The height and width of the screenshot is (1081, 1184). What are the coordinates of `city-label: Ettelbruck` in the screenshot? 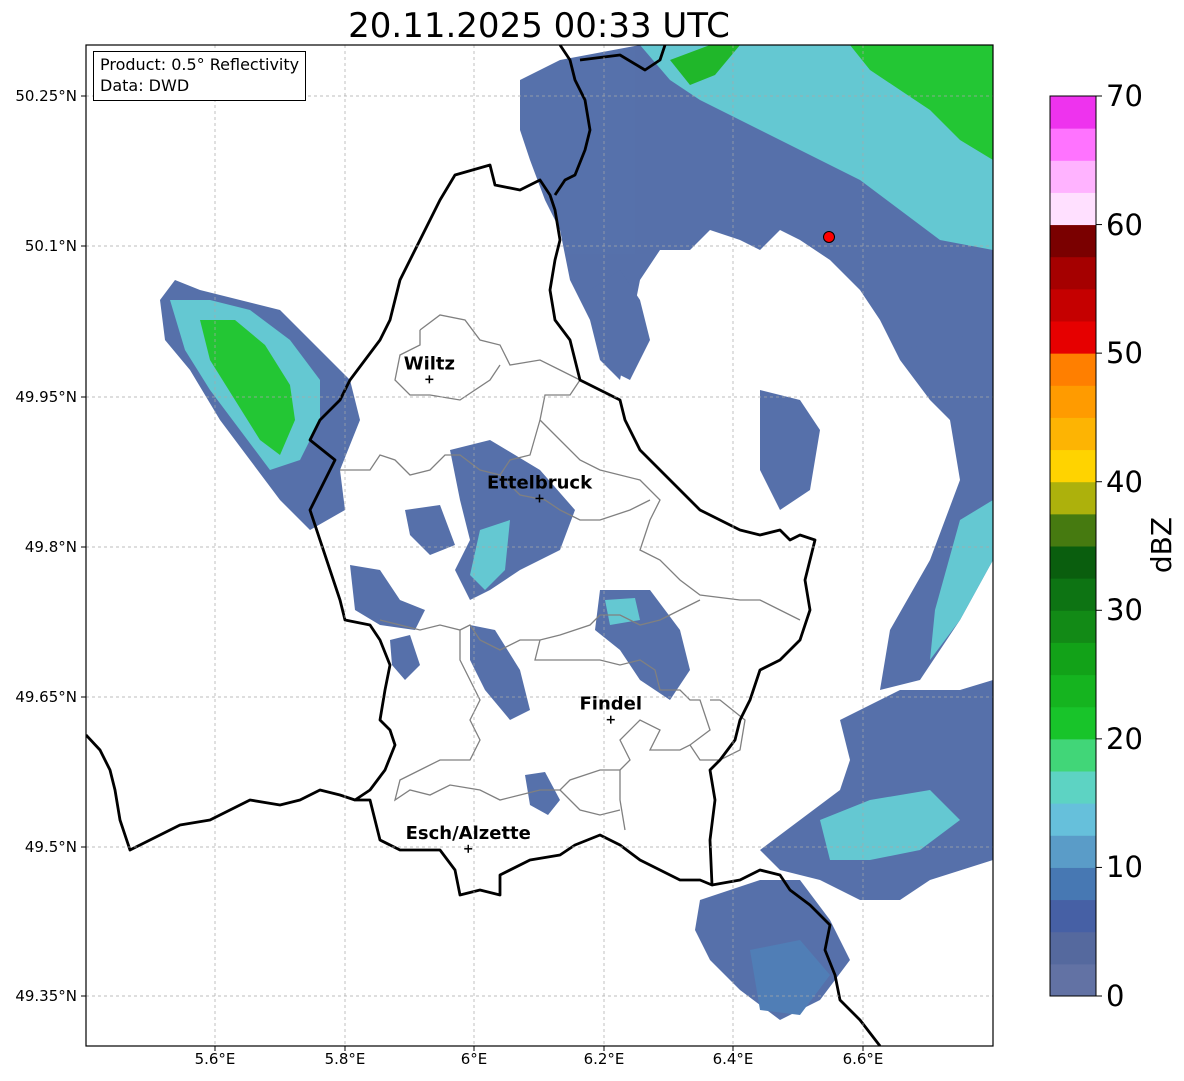 It's located at (540, 482).